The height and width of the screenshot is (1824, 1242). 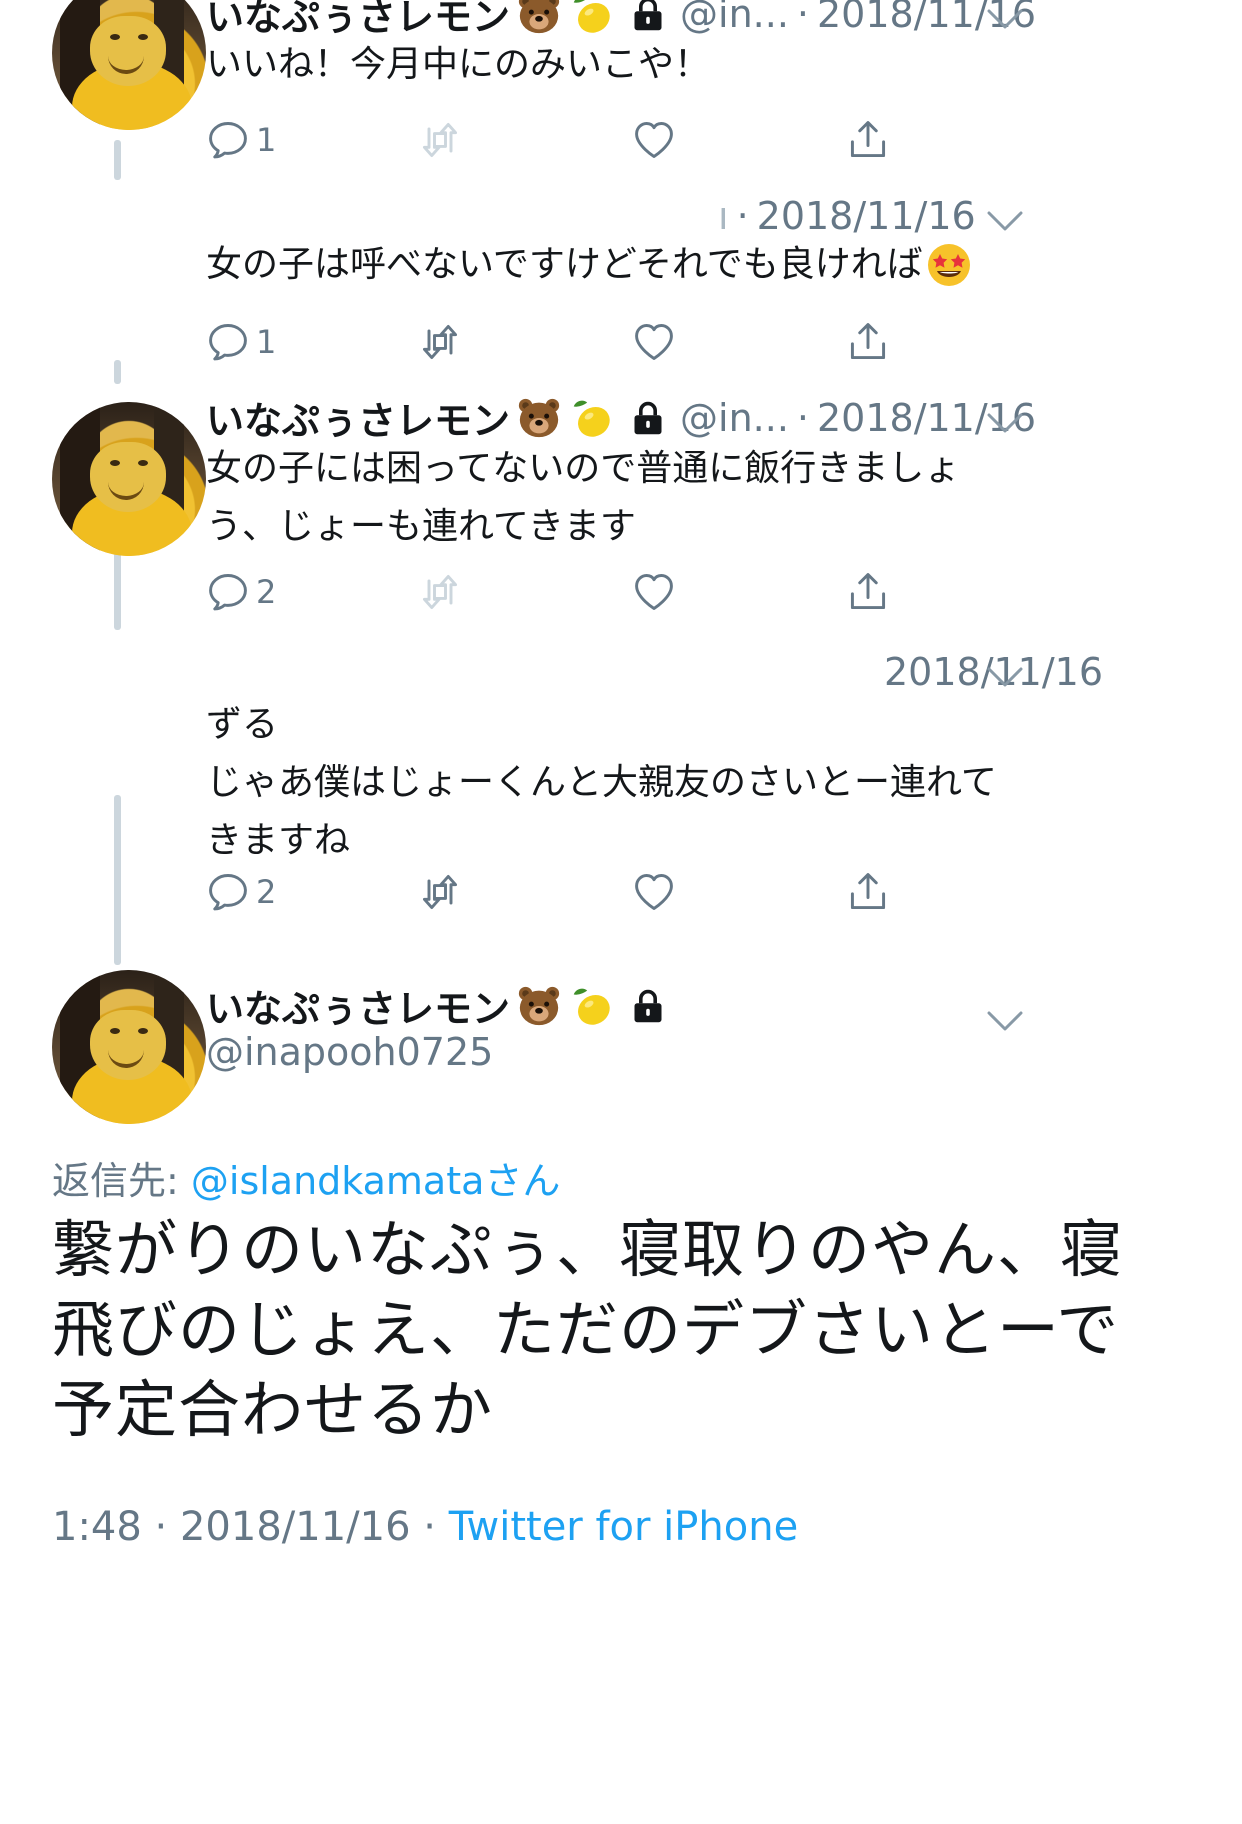 I want to click on tweet-text: ずる じゃあ僕はじょーくんと大親友のさいとー連れて きますね, so click(x=601, y=783).